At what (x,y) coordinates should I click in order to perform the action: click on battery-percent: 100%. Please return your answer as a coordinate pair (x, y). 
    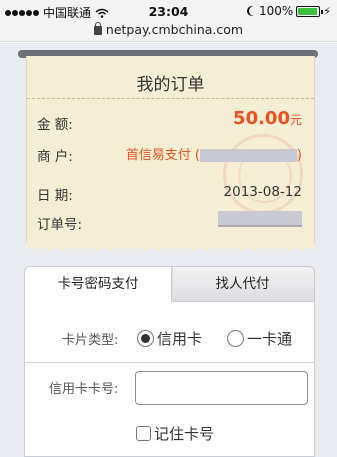
    Looking at the image, I should click on (276, 11).